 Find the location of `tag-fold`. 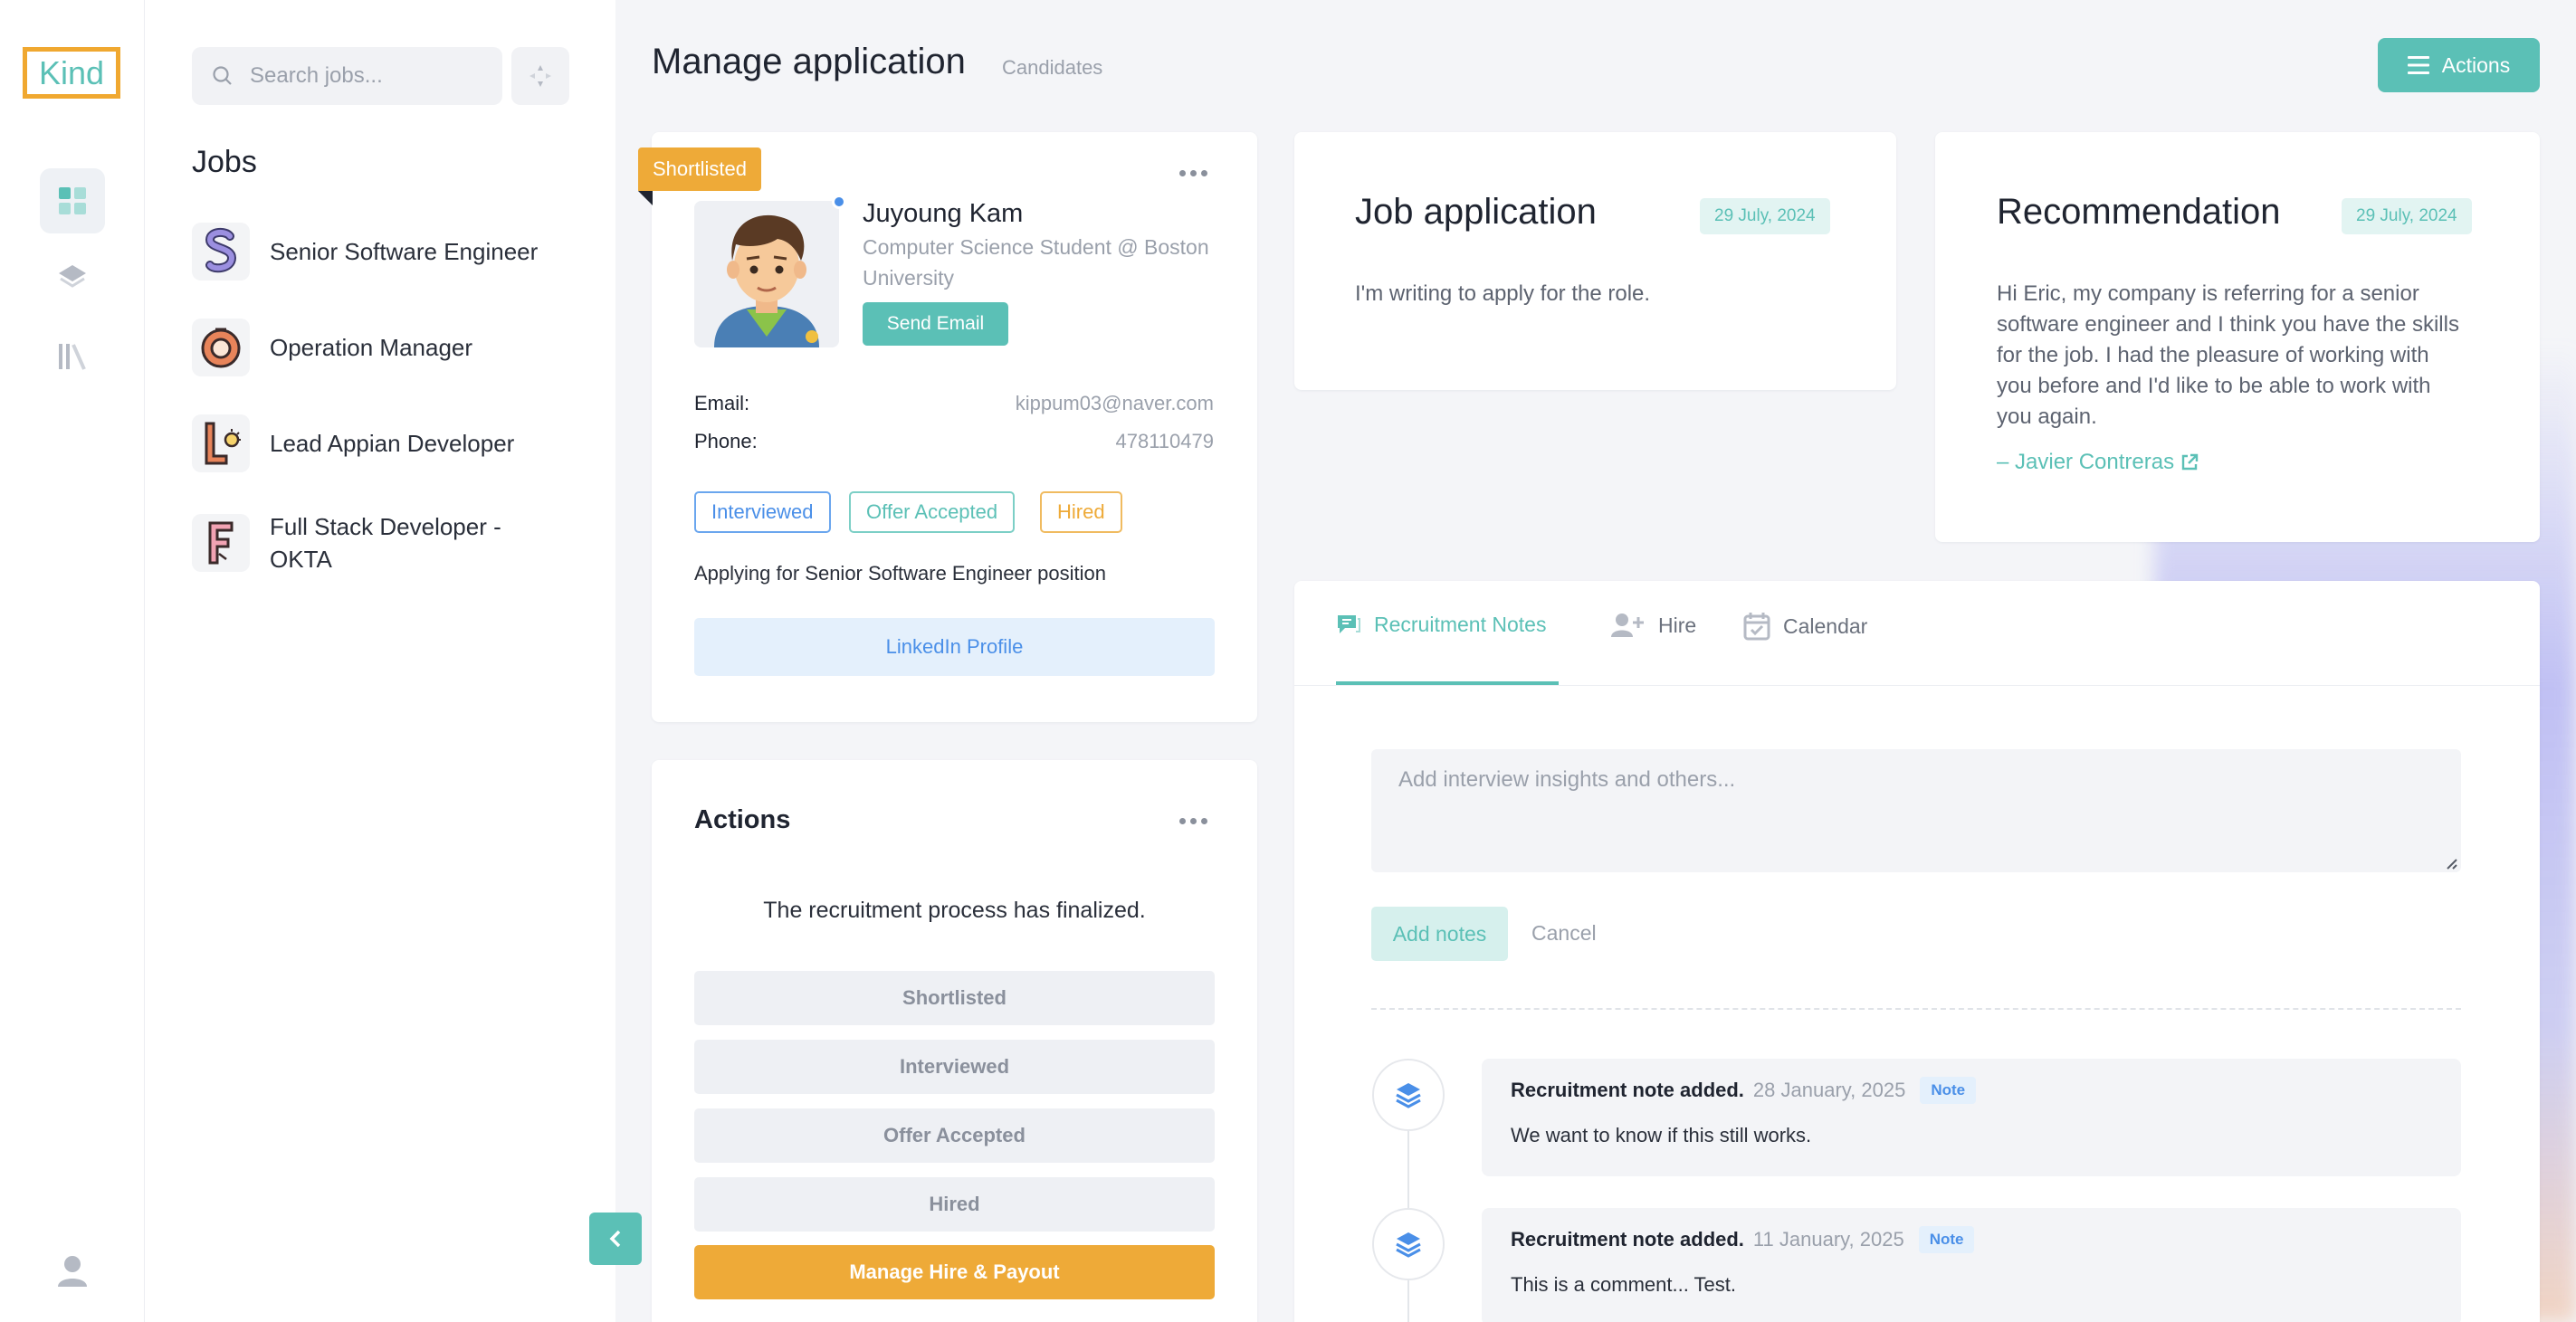

tag-fold is located at coordinates (646, 198).